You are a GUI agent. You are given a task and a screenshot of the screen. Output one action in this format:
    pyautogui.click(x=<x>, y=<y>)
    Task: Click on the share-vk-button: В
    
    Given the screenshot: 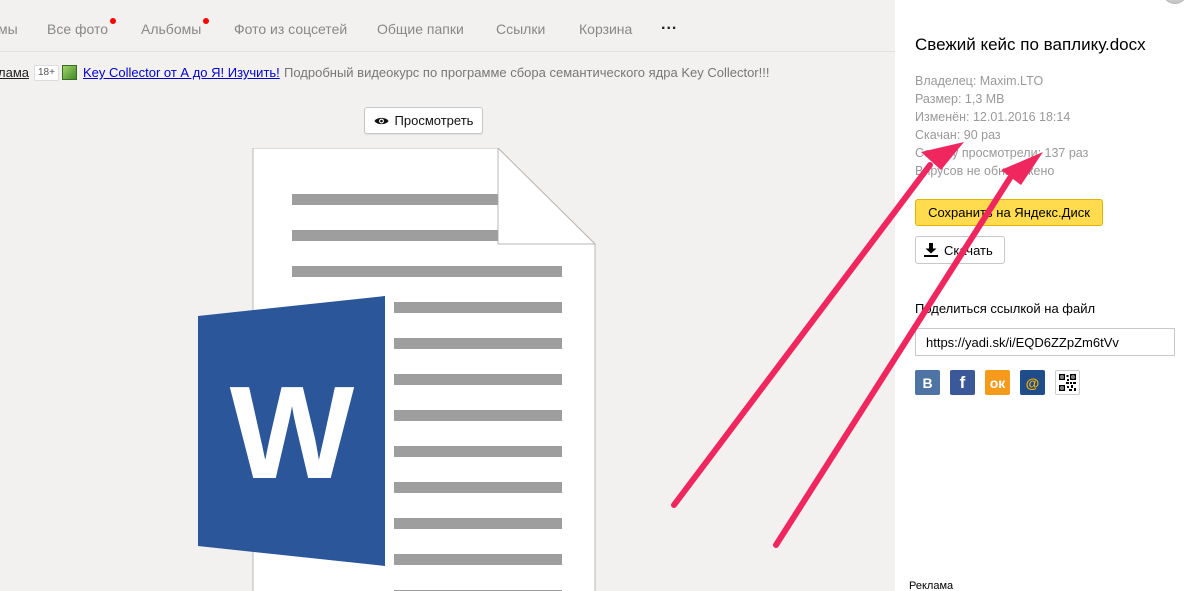 What is the action you would take?
    pyautogui.click(x=927, y=382)
    